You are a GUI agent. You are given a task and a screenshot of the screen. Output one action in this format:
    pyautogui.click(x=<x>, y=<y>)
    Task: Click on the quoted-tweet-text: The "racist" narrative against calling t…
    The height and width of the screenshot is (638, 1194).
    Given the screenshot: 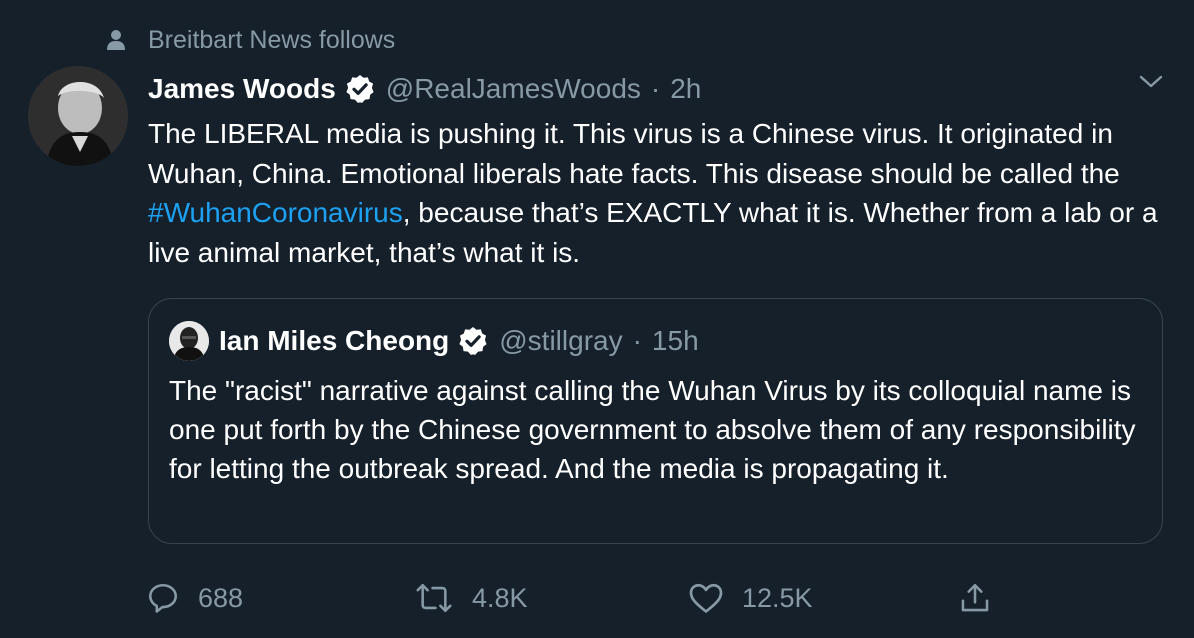 What is the action you would take?
    pyautogui.click(x=652, y=429)
    